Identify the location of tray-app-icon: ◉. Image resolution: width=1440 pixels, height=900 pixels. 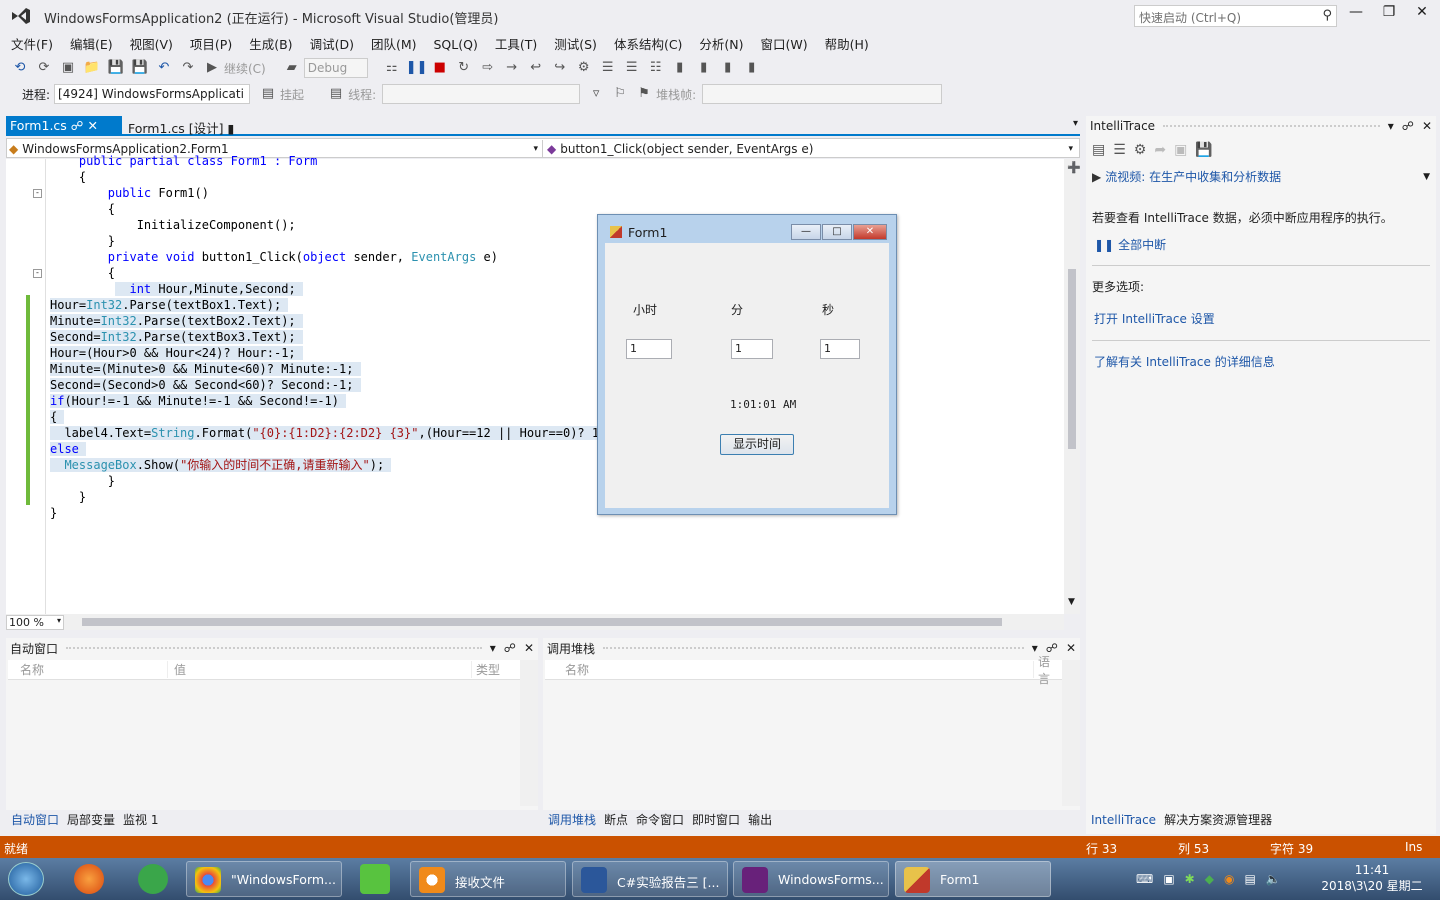
(1229, 879).